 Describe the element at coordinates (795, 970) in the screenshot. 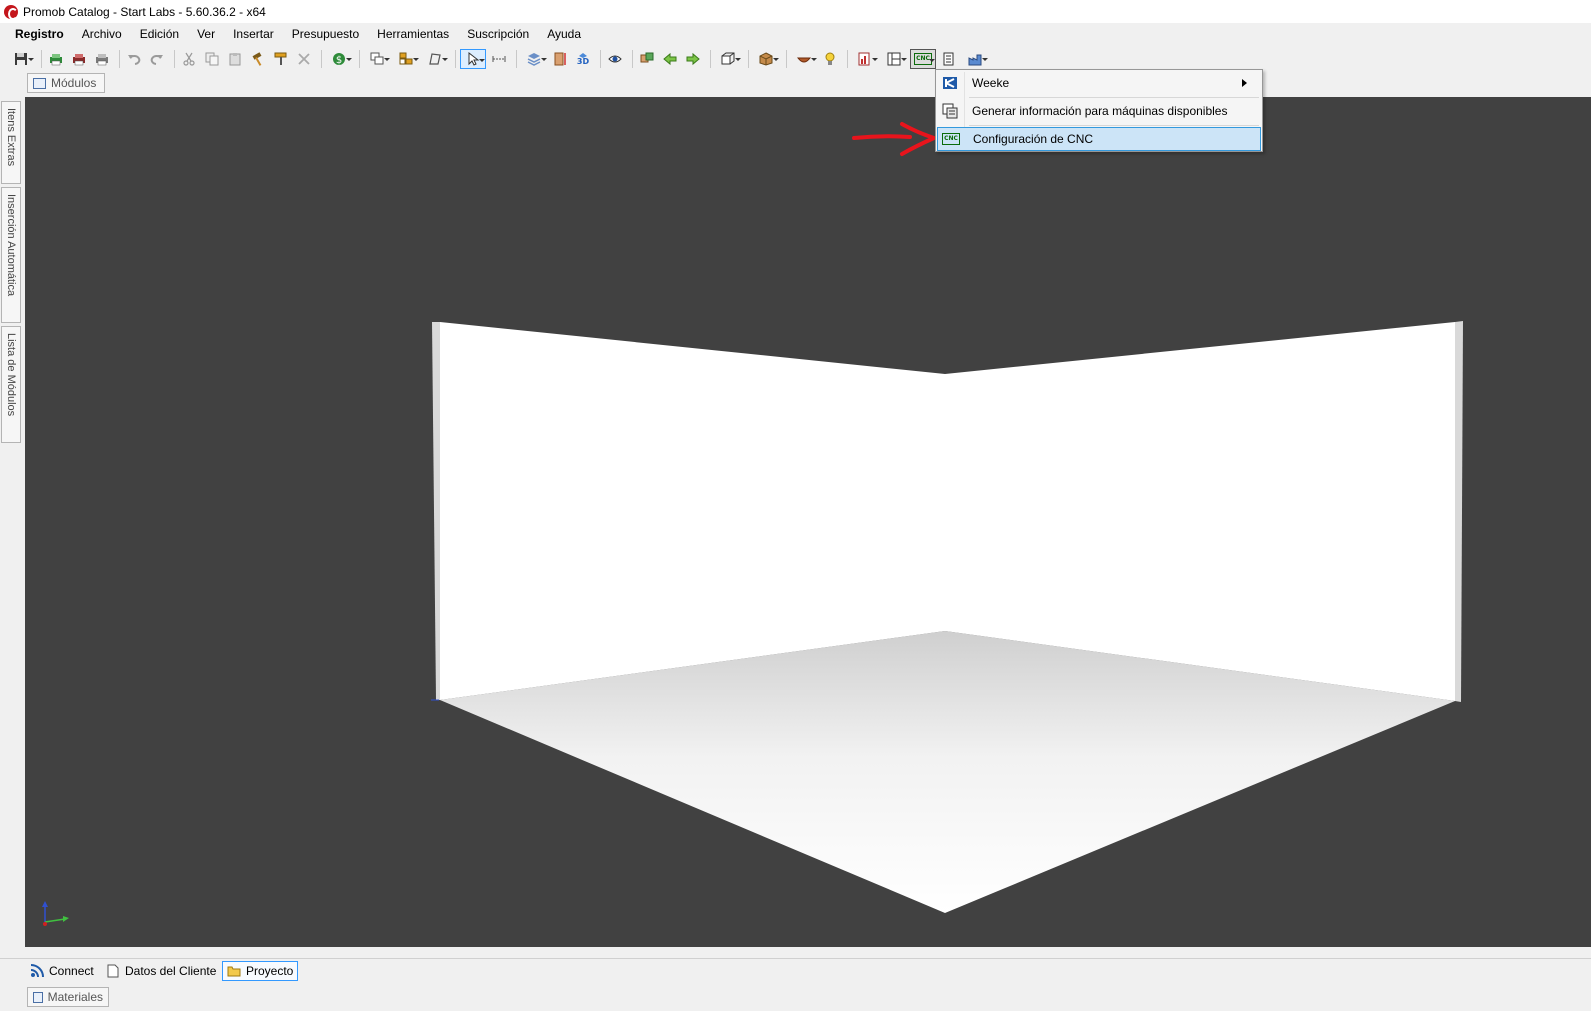

I see `bottom-tab-bar: Connect Datos del Cliente Proyecto` at that location.